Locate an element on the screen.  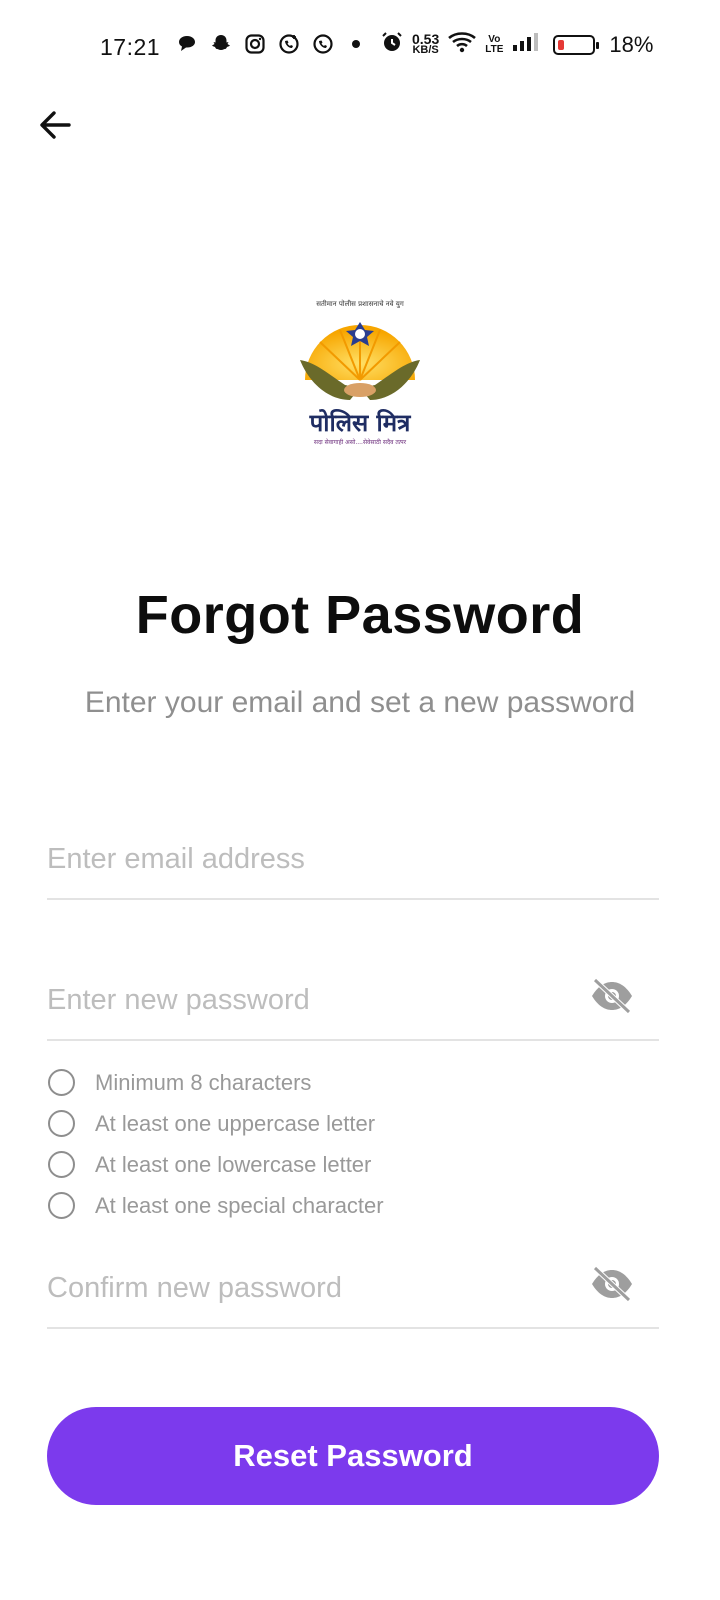
reset-password-button: Reset Password is located at coordinates (353, 1456).